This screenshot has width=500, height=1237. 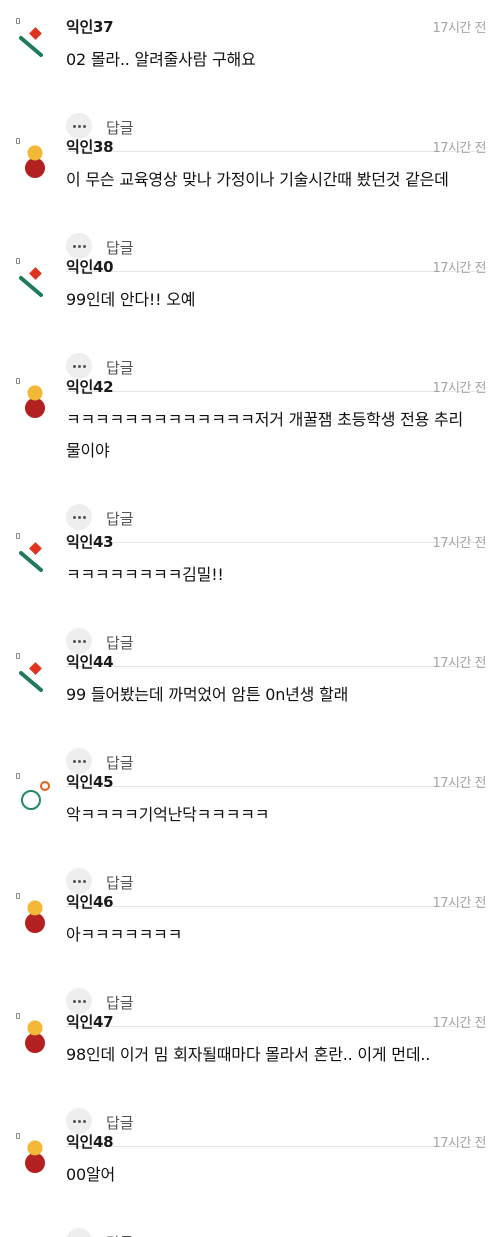 I want to click on comment-author: 익인46, so click(x=90, y=901).